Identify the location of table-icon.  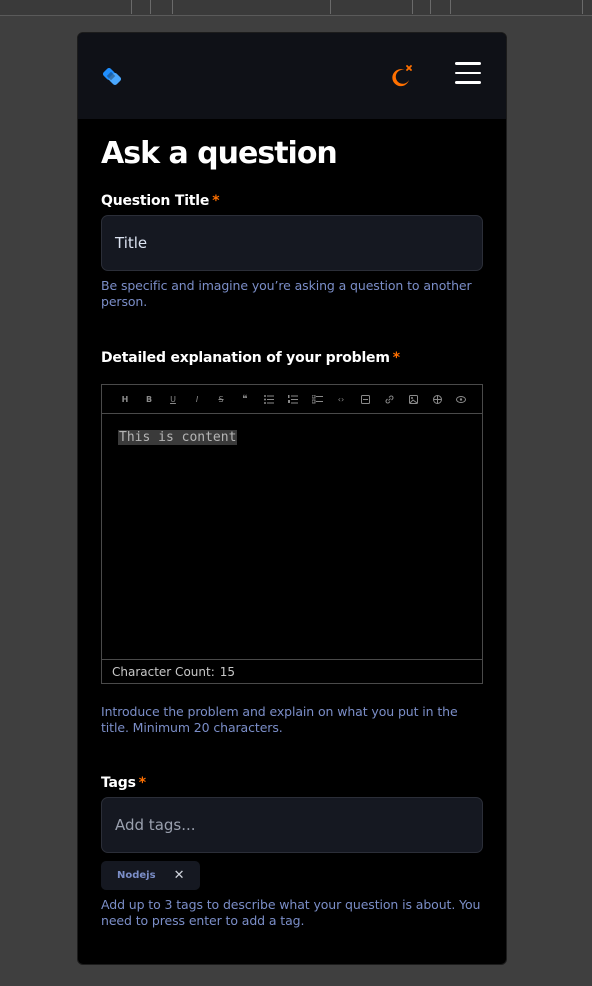
(437, 399).